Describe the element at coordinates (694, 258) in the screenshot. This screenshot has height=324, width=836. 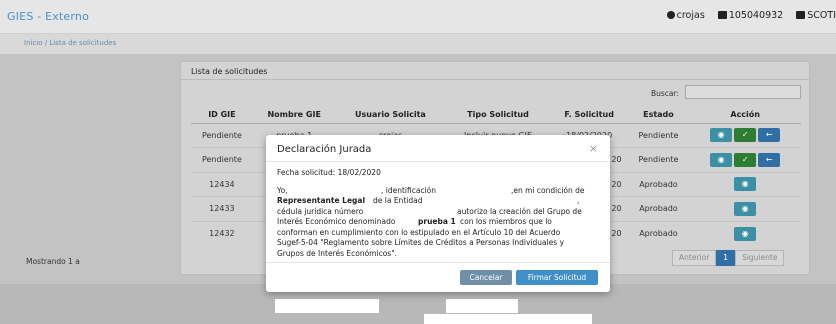
I see `prev-page-button: Anterior` at that location.